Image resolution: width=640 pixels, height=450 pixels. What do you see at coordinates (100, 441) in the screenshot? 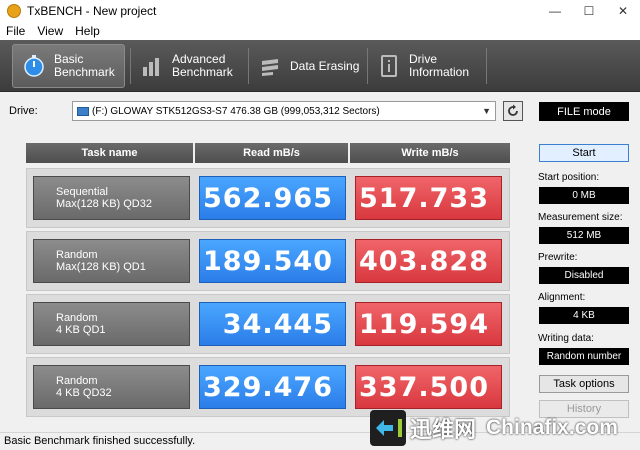
I see `status-text: Basic Benchmark finished successfully.` at bounding box center [100, 441].